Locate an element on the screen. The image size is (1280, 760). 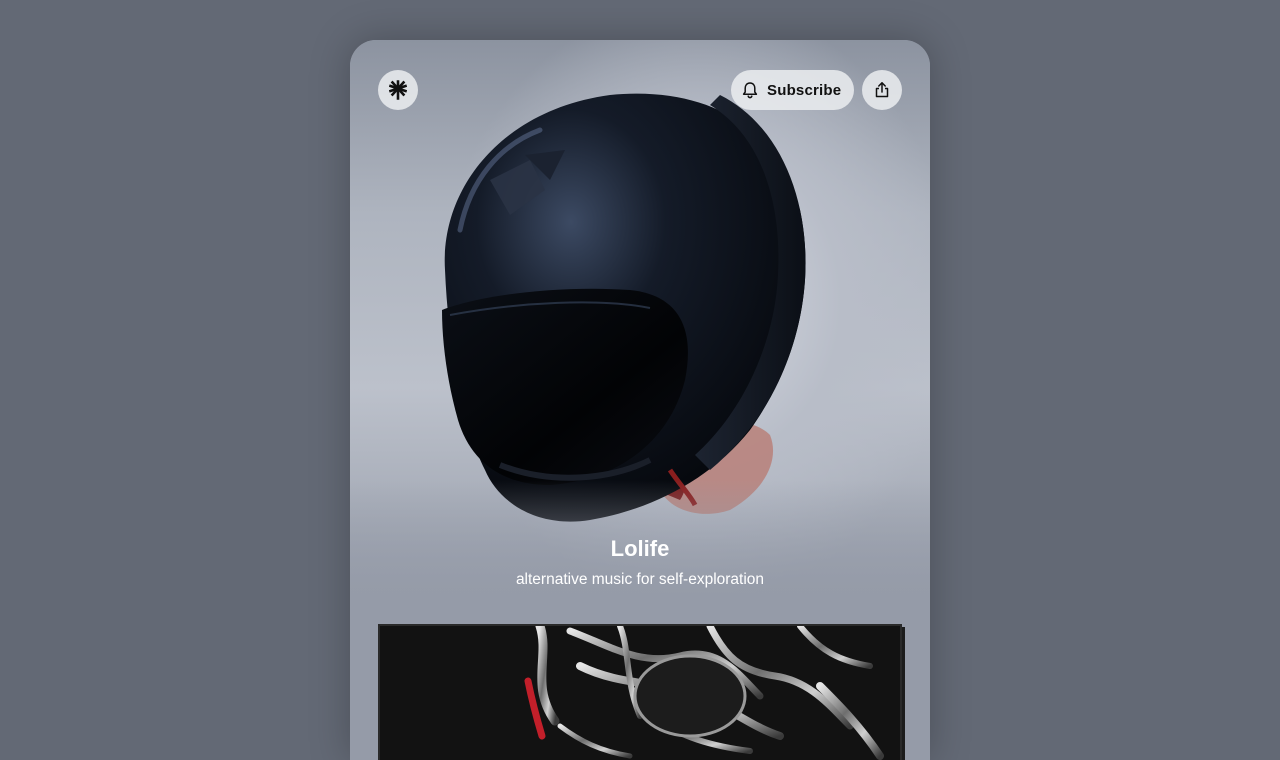
subscribe-label: Subscribe is located at coordinates (804, 90).